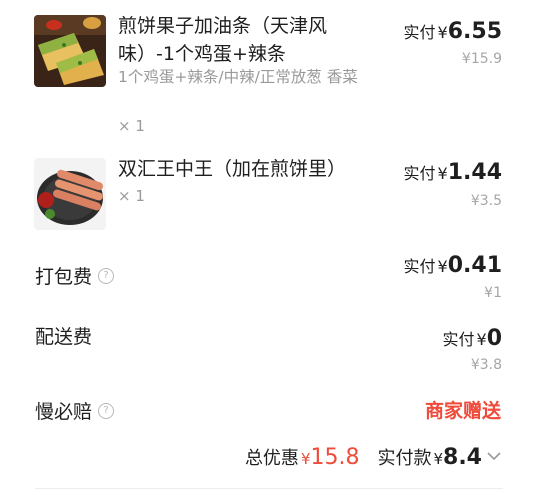 Image resolution: width=538 pixels, height=500 pixels. I want to click on item-actual-price: 实付 ¥1.44, so click(453, 172).